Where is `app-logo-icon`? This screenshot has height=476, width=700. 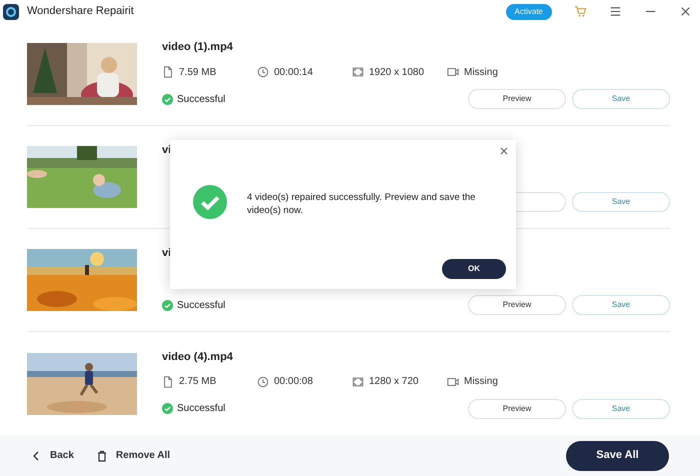 app-logo-icon is located at coordinates (11, 12).